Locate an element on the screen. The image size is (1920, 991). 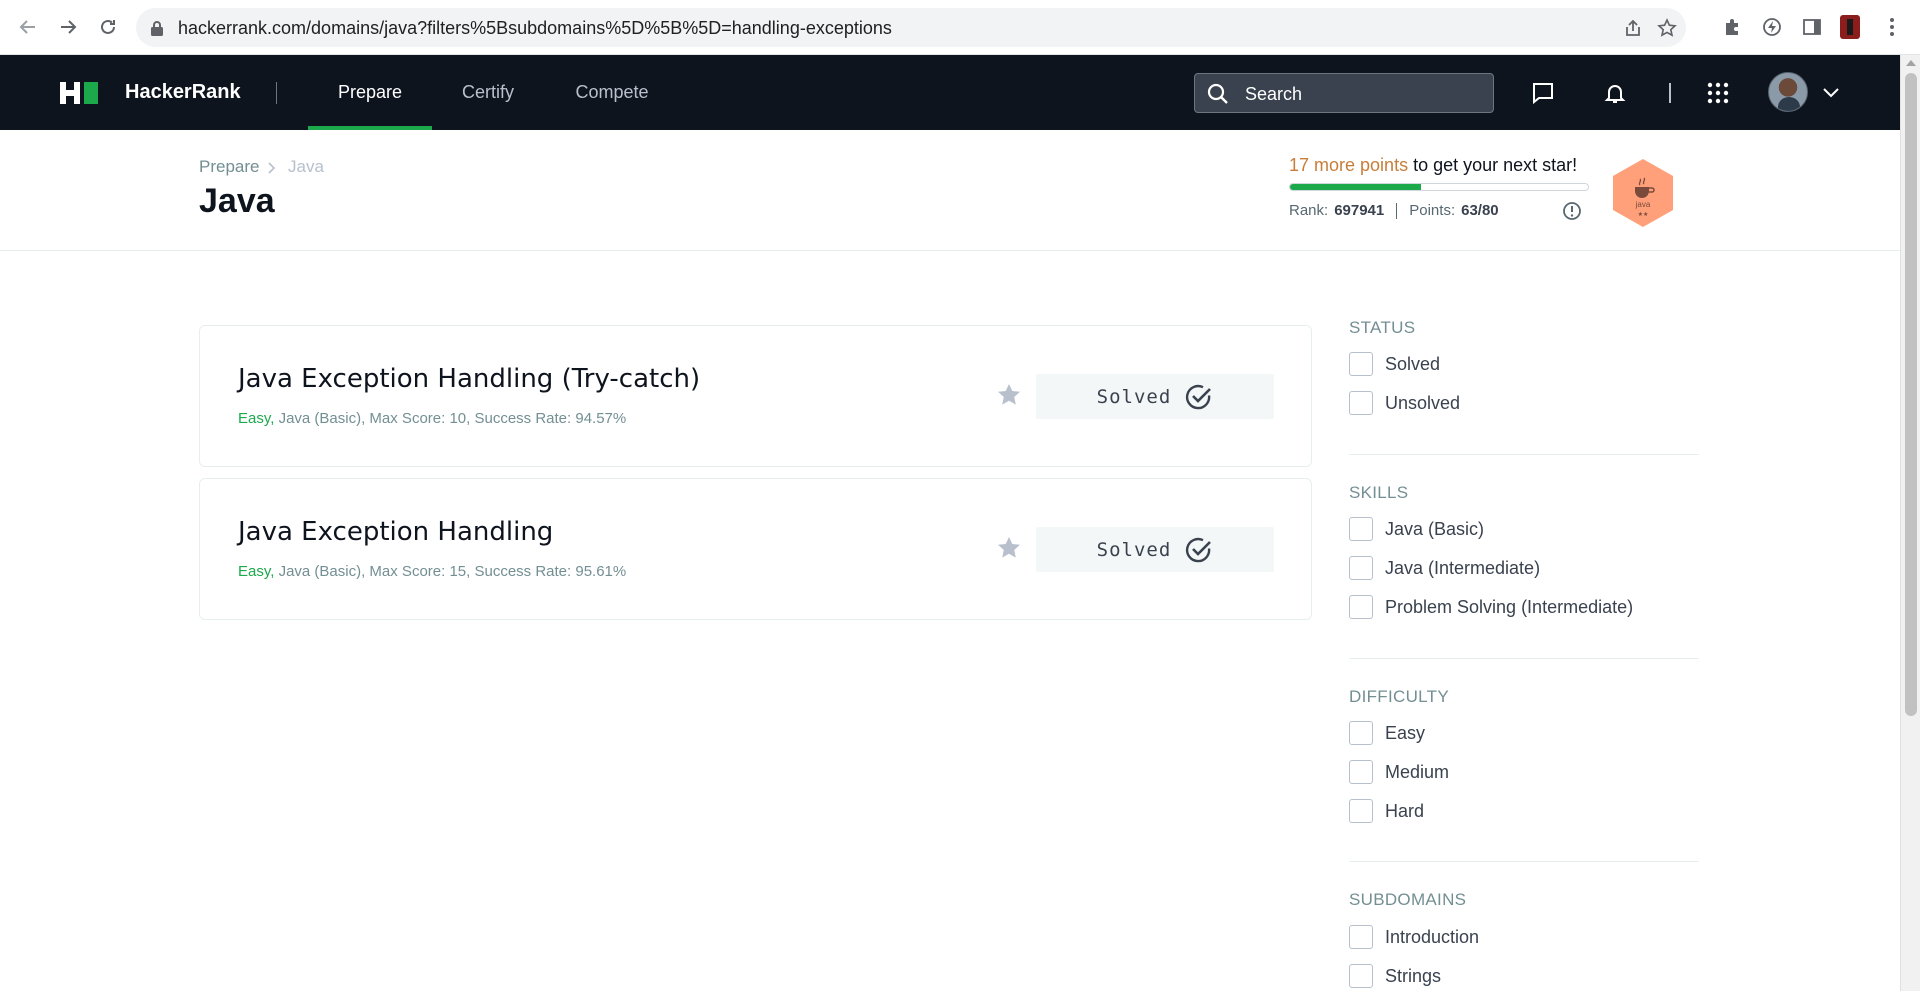
user-avatar is located at coordinates (1788, 92).